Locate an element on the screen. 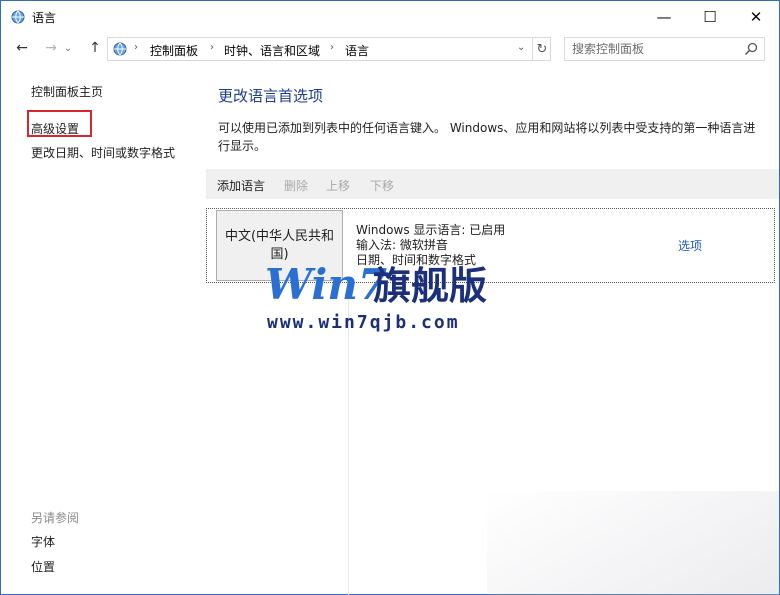 The width and height of the screenshot is (780, 595). forward-button: → is located at coordinates (51, 48).